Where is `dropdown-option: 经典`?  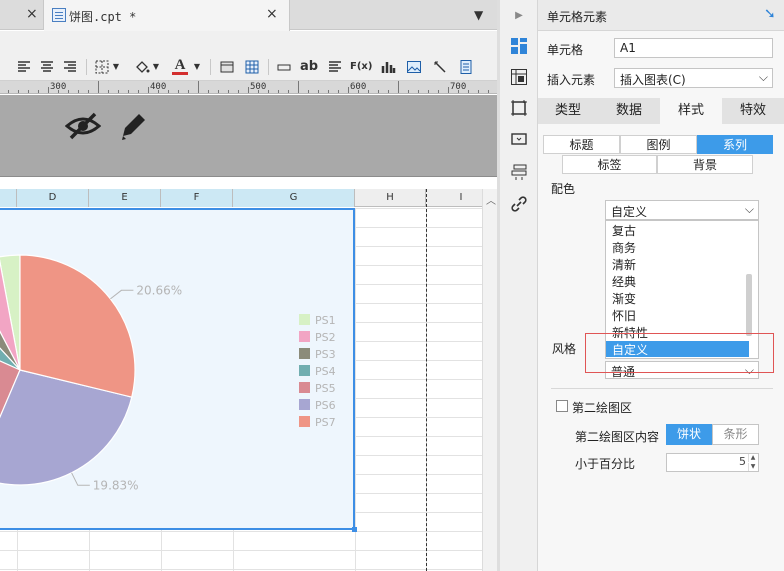 dropdown-option: 经典 is located at coordinates (624, 281).